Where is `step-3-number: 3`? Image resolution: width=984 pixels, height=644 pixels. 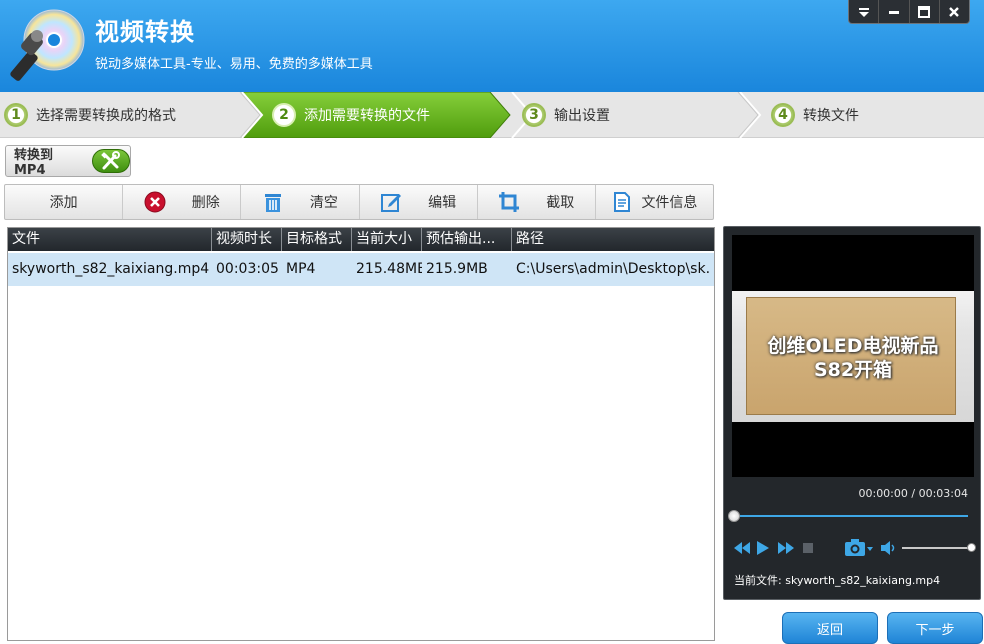
step-3-number: 3 is located at coordinates (534, 115).